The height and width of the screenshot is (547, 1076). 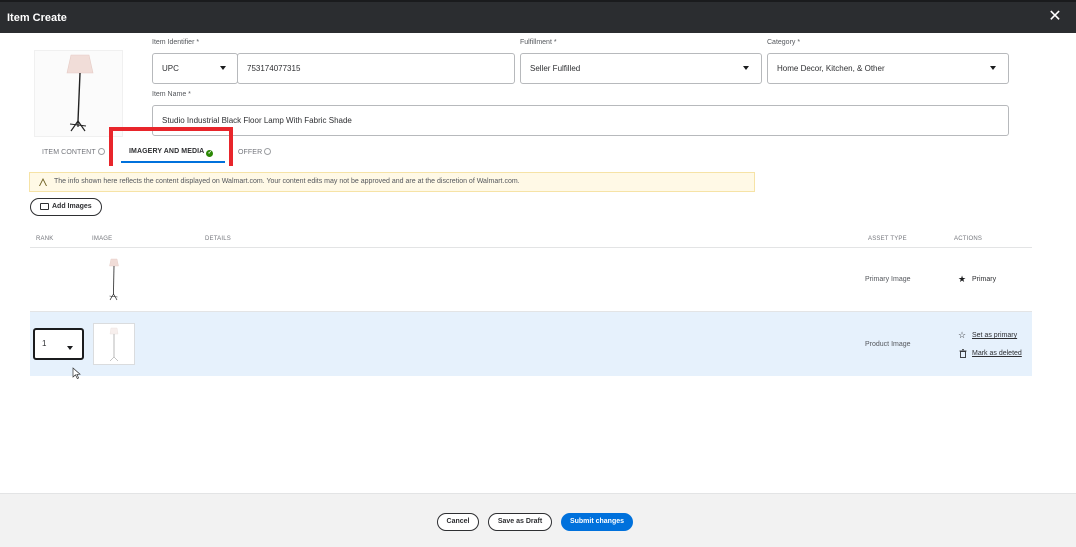 I want to click on asset-type-text: Primary Image, so click(x=888, y=279).